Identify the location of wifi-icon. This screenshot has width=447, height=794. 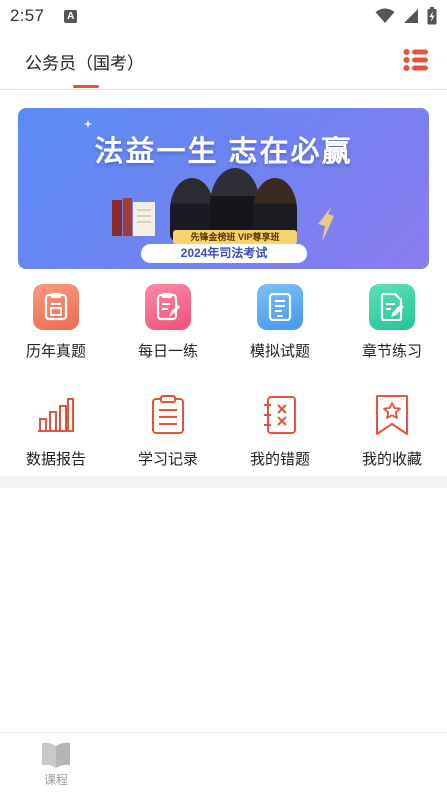
(385, 15).